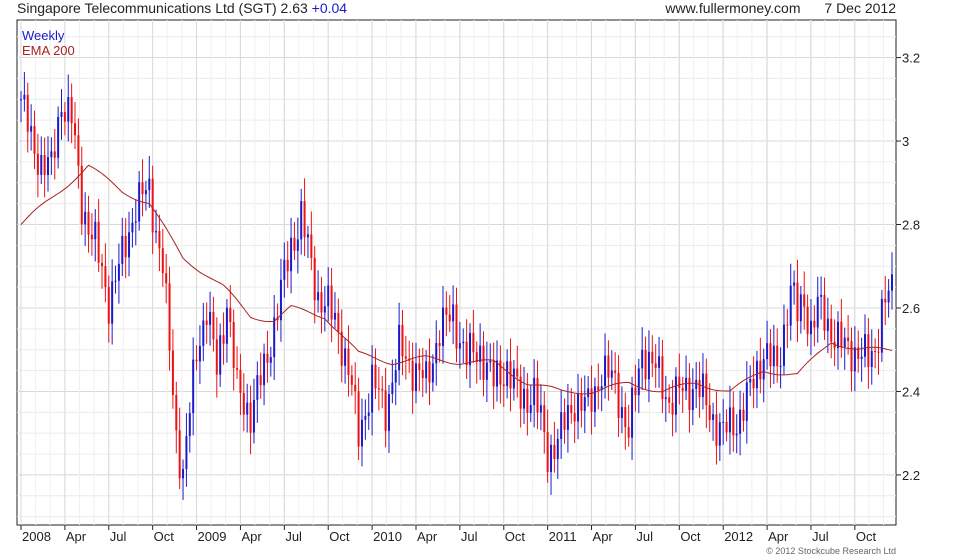 This screenshot has width=980, height=560. Describe the element at coordinates (911, 225) in the screenshot. I see `y-tick-label: 2.8` at that location.